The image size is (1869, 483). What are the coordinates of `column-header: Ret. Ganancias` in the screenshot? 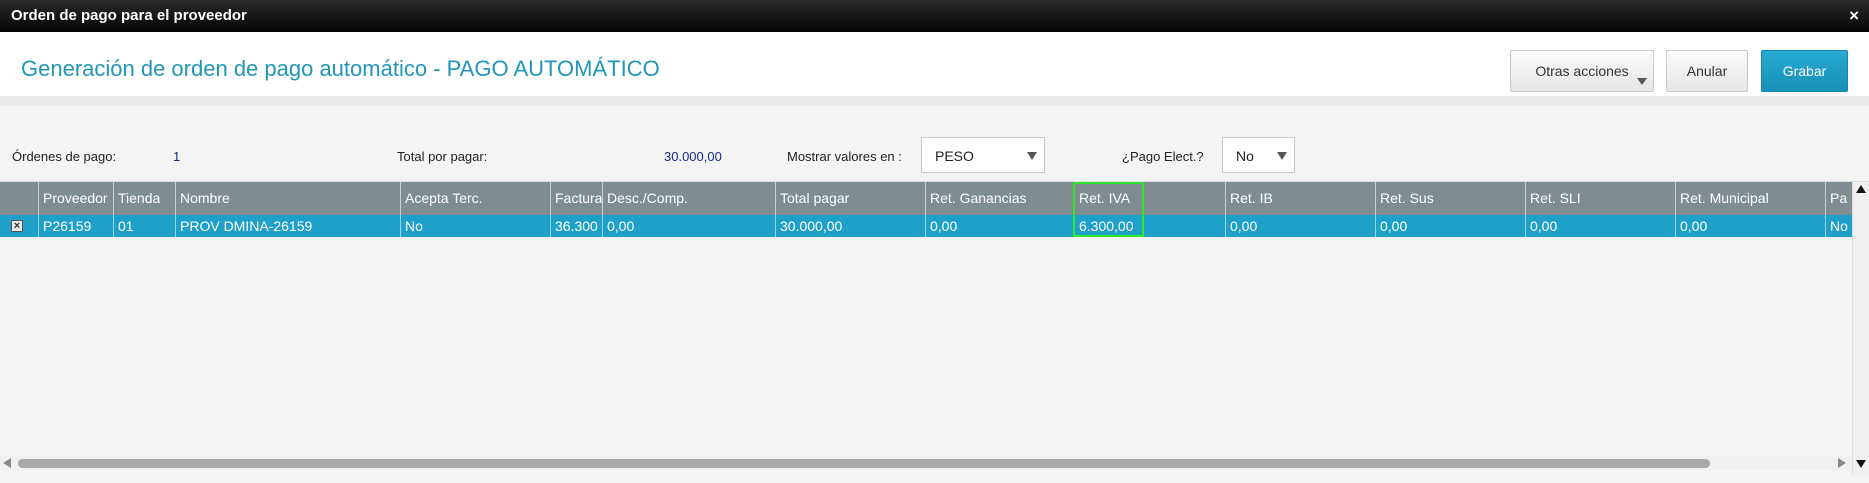 It's located at (1000, 198).